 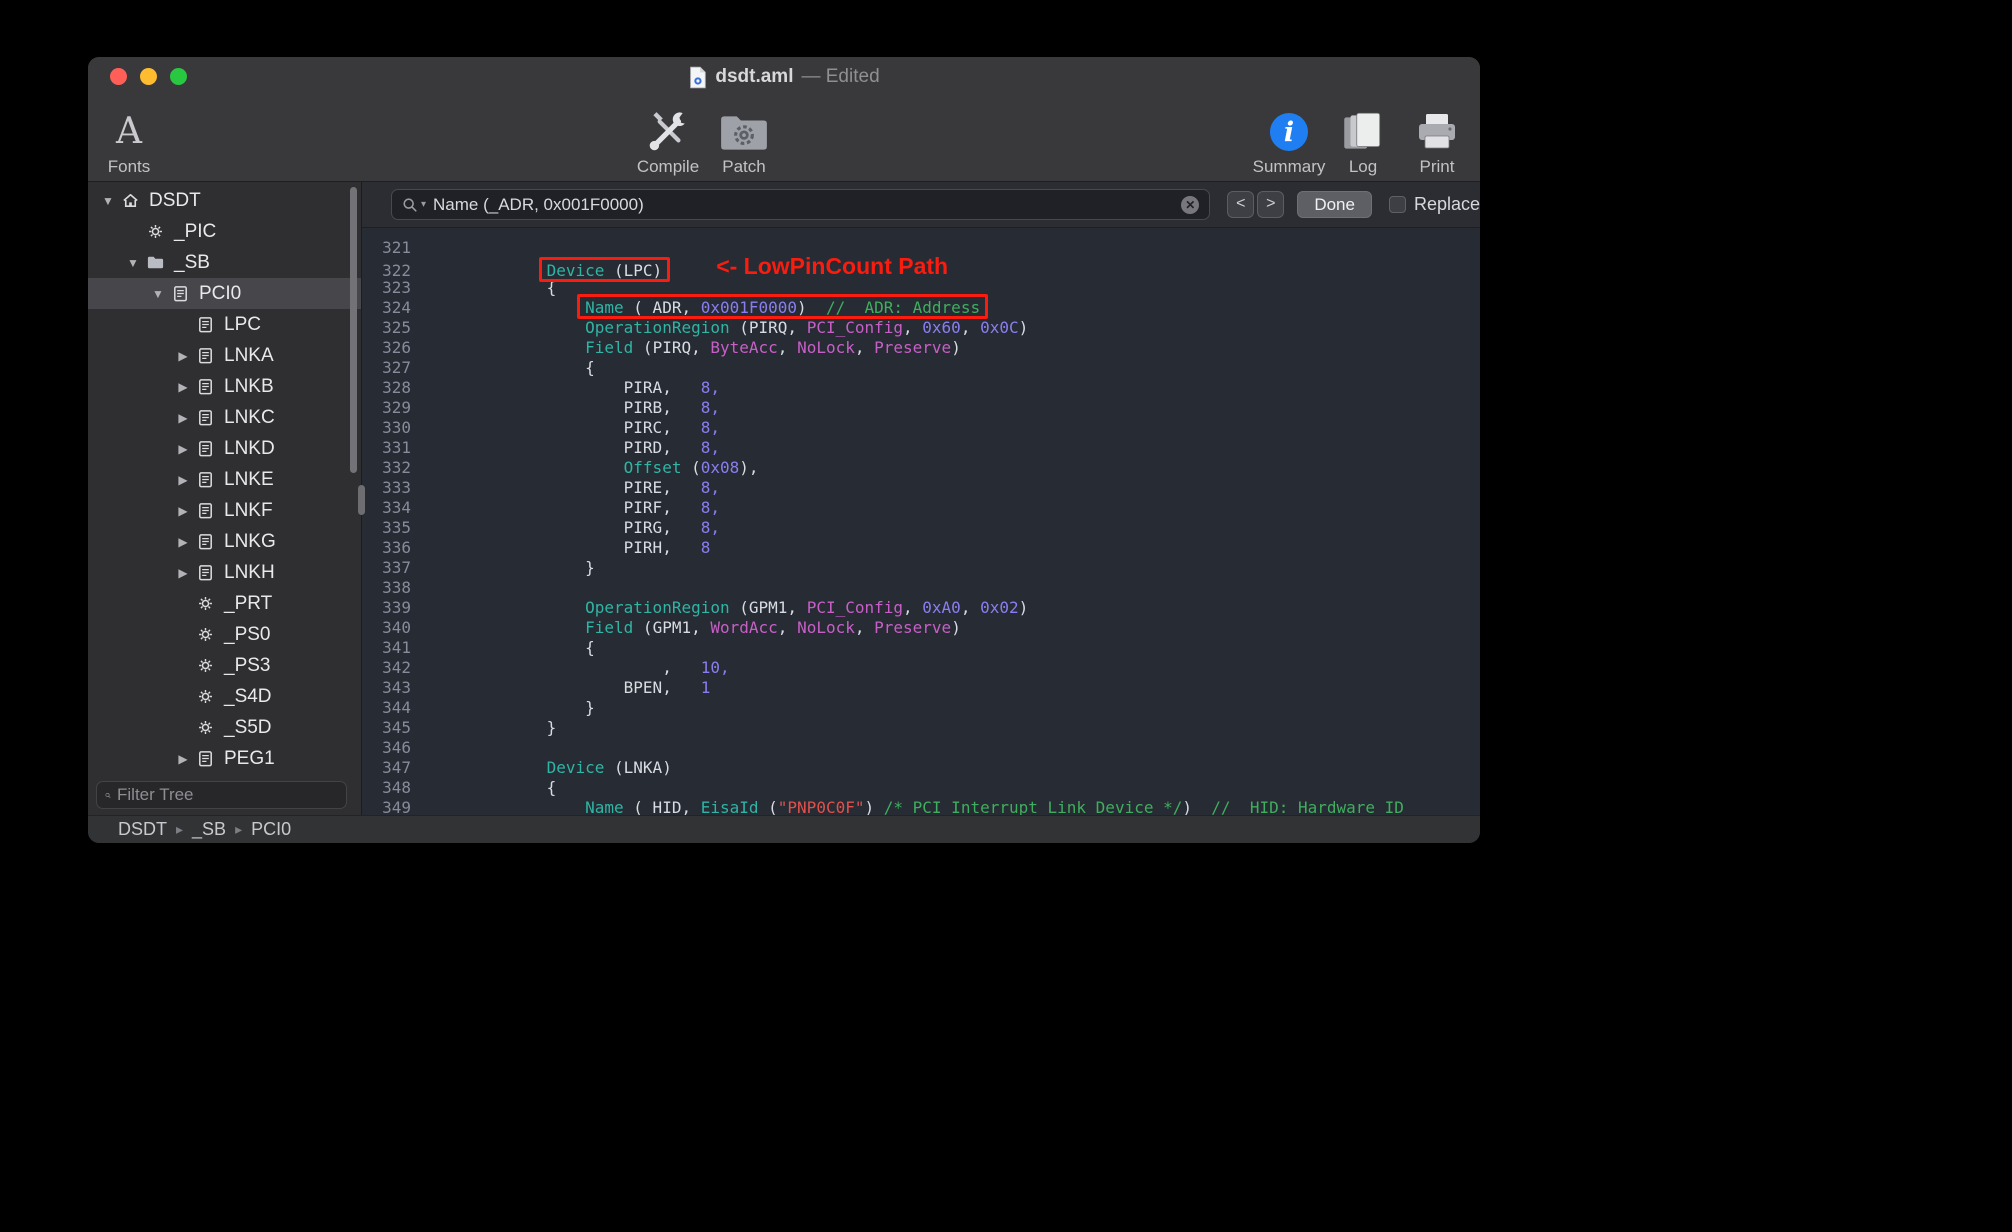 I want to click on line-number: 347, so click(x=396, y=767).